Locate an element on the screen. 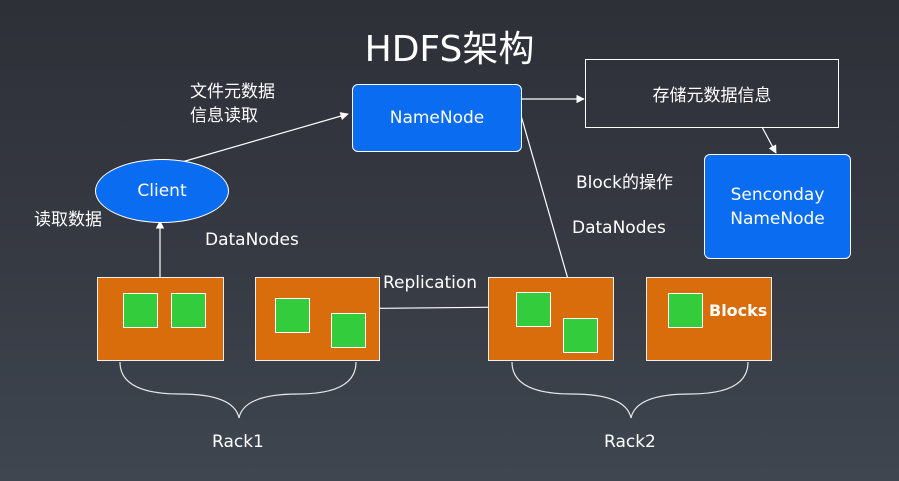 The width and height of the screenshot is (899, 481). datanodes-right-label: DataNodes is located at coordinates (619, 228).